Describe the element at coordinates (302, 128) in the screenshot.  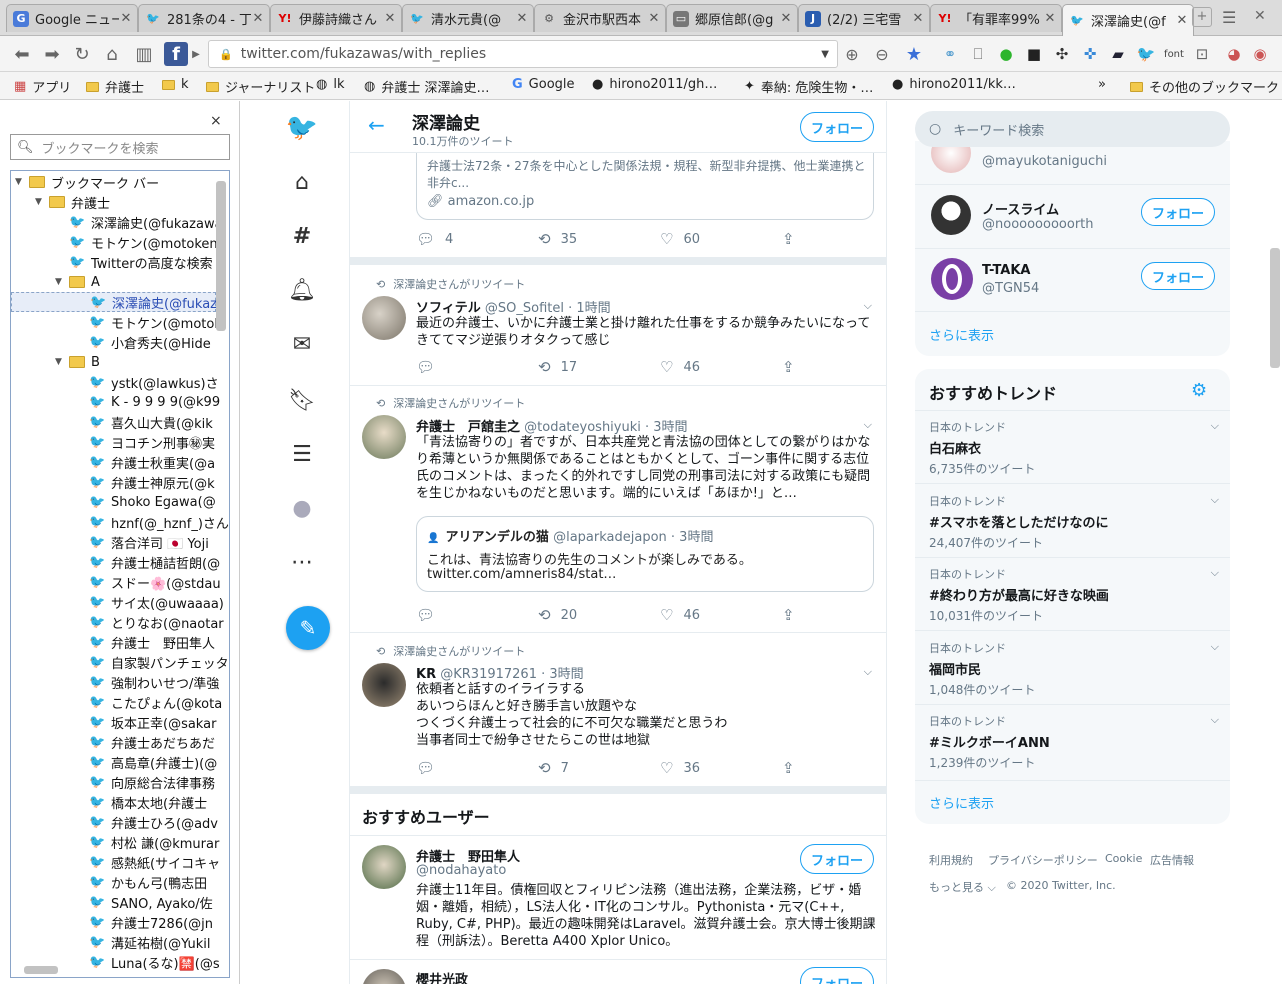
I see `twitter-logo-icon: 🐦` at that location.